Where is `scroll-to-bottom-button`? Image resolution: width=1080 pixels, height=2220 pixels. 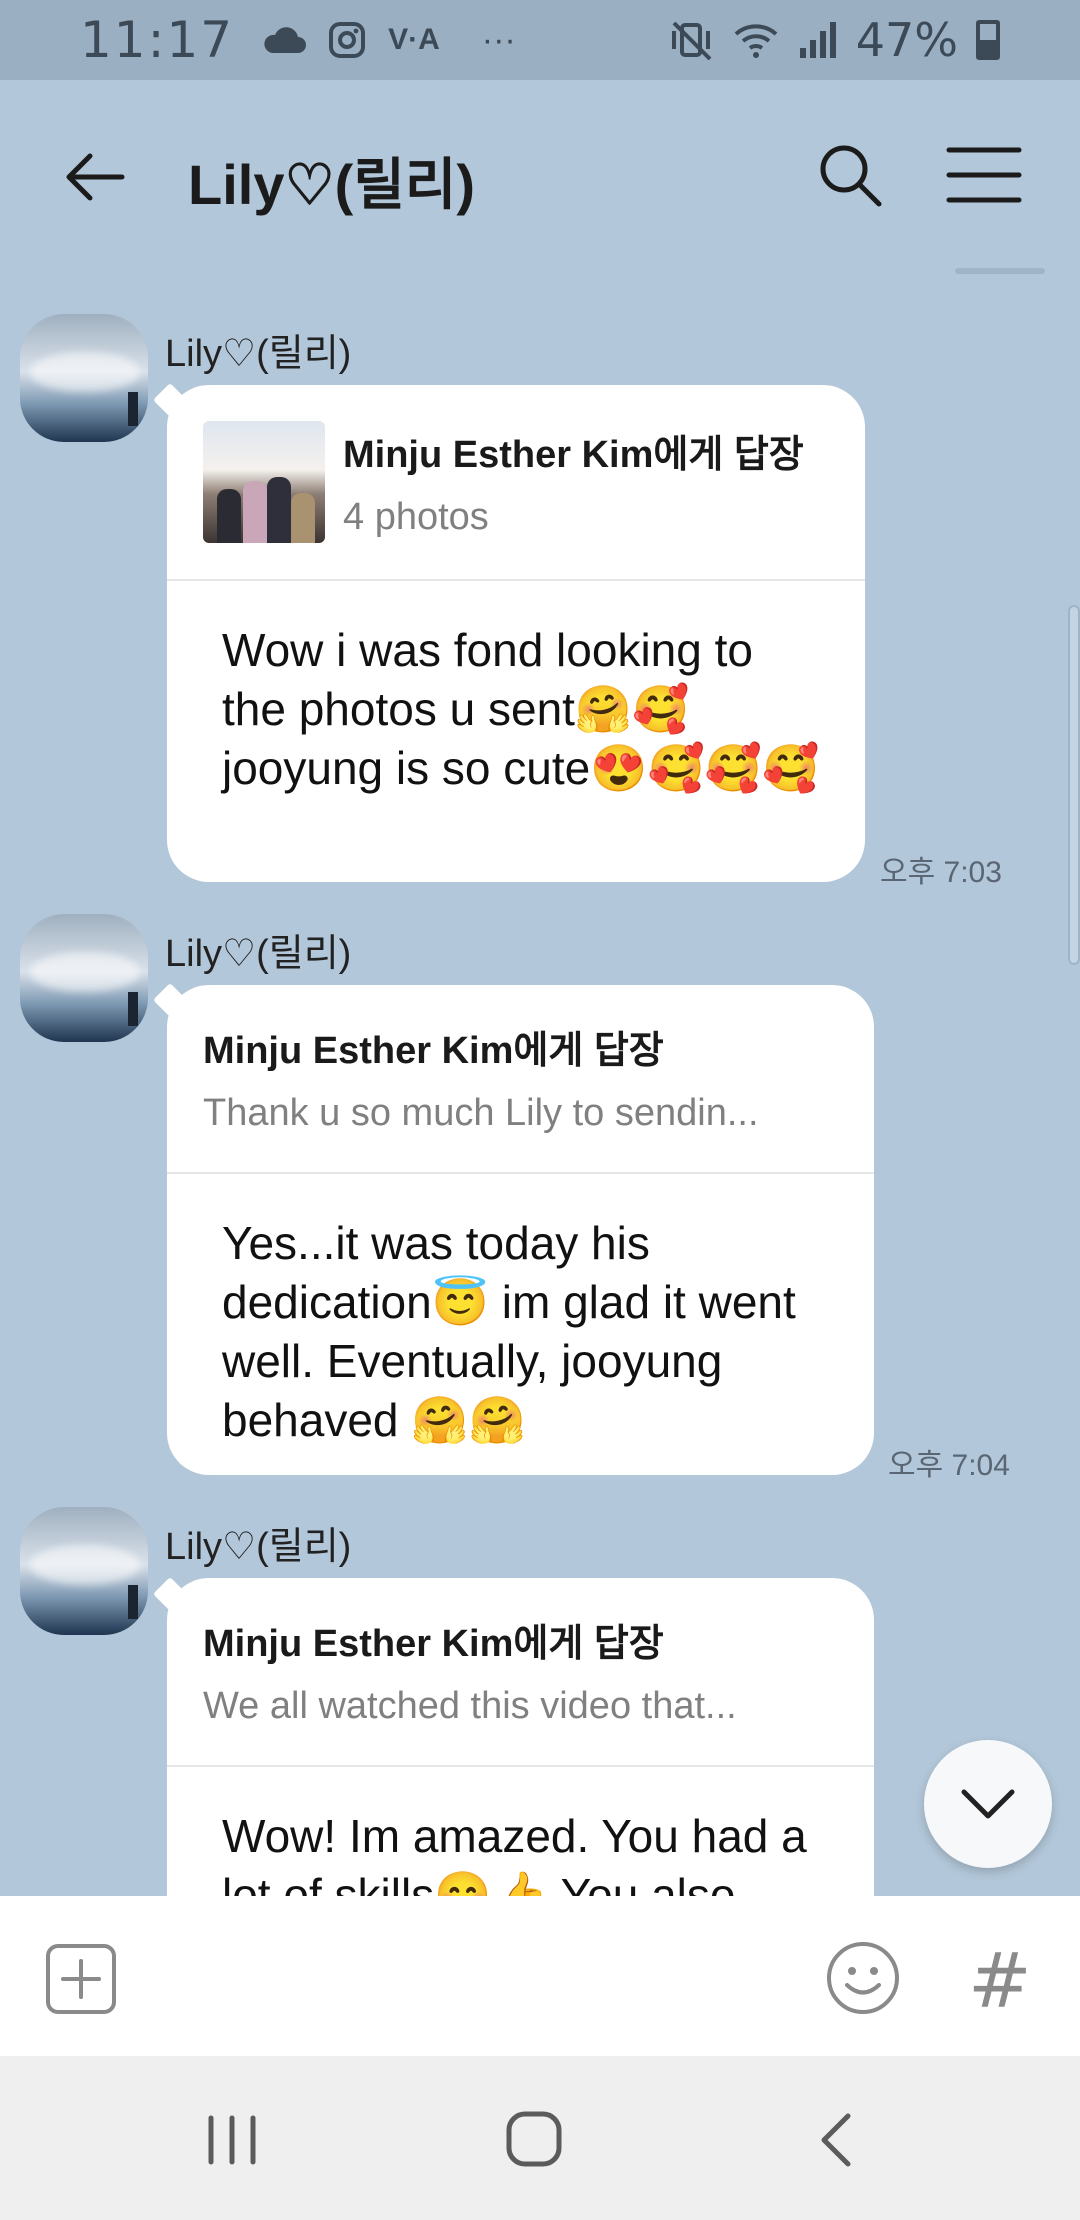 scroll-to-bottom-button is located at coordinates (988, 1804).